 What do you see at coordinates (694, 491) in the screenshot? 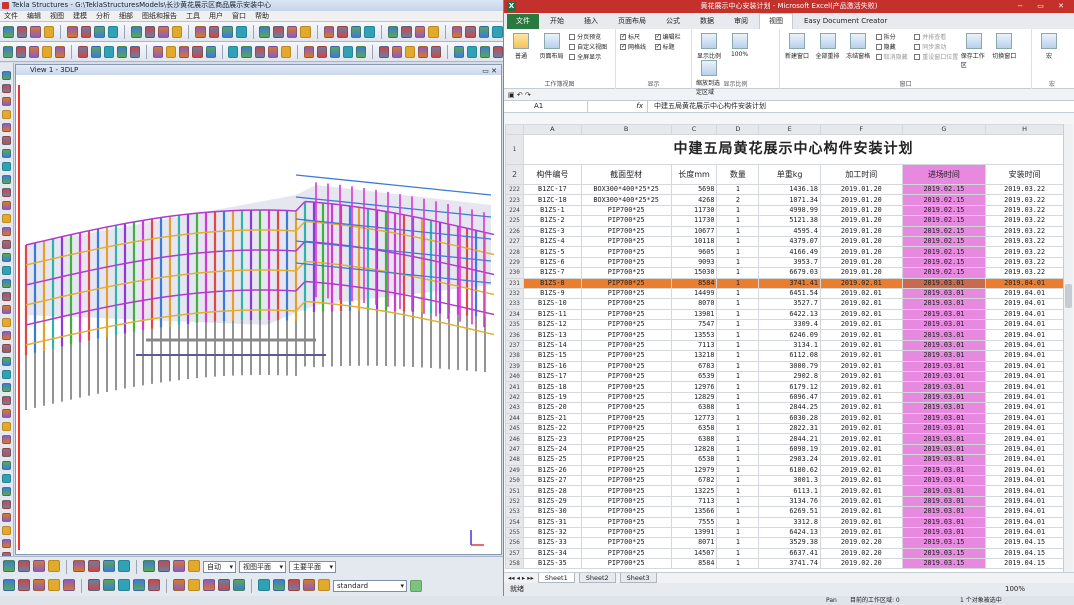
I see `cell-length: 13225` at bounding box center [694, 491].